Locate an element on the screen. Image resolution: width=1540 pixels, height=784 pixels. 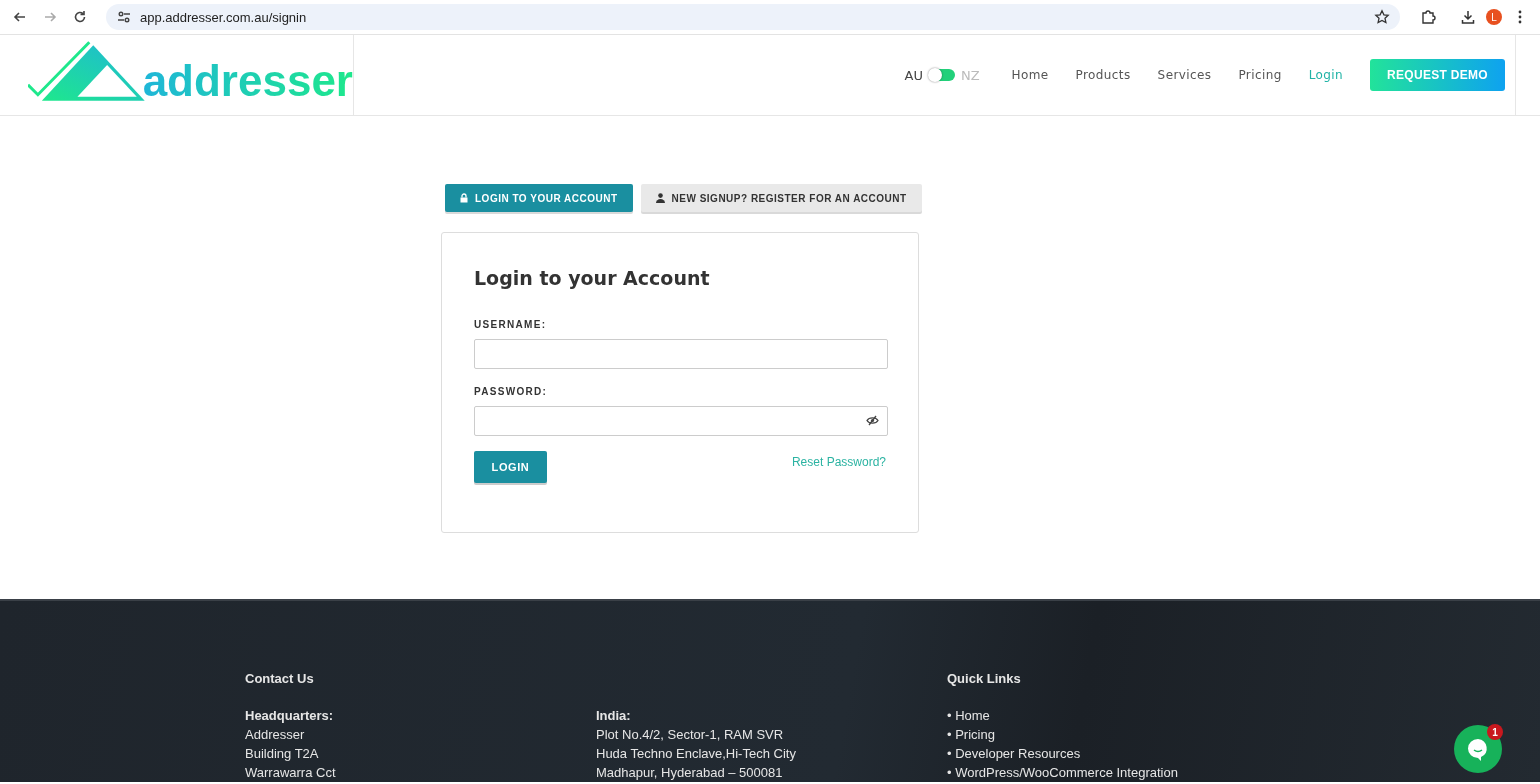
nav-link: Products is located at coordinates (1103, 75).